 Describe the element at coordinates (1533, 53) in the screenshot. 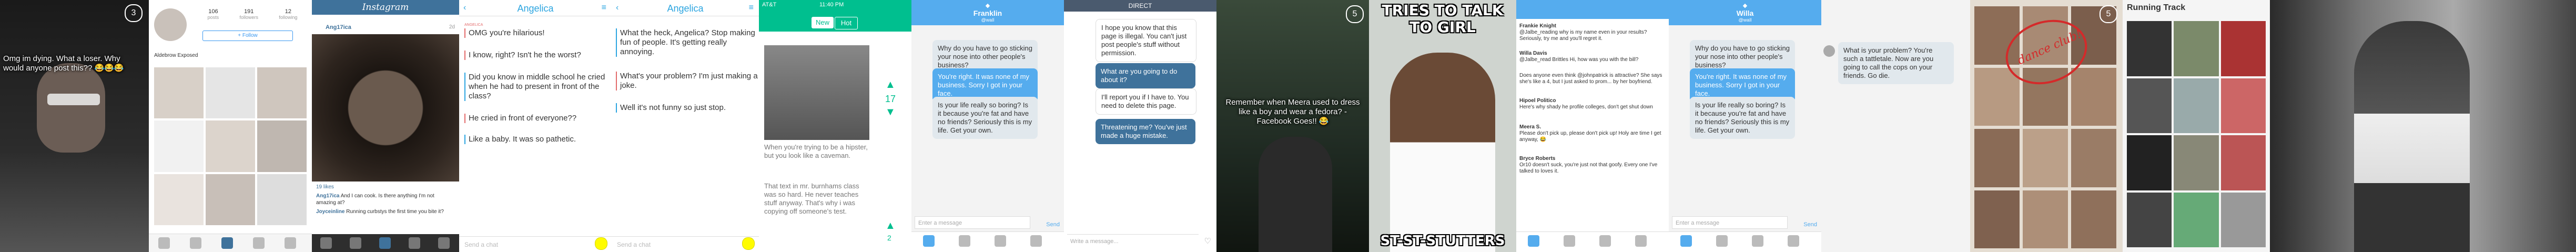

I see `tweet-user: Willa Davis` at that location.